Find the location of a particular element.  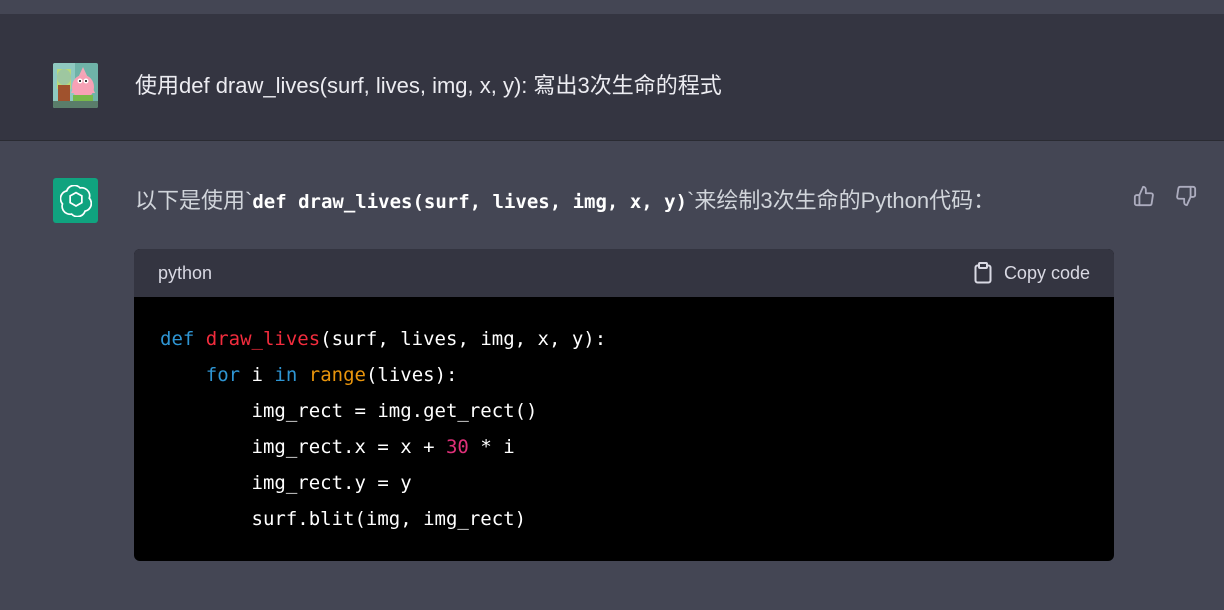

inline-code-signature: def draw_lives(surf, lives, img, x, y) is located at coordinates (470, 202).